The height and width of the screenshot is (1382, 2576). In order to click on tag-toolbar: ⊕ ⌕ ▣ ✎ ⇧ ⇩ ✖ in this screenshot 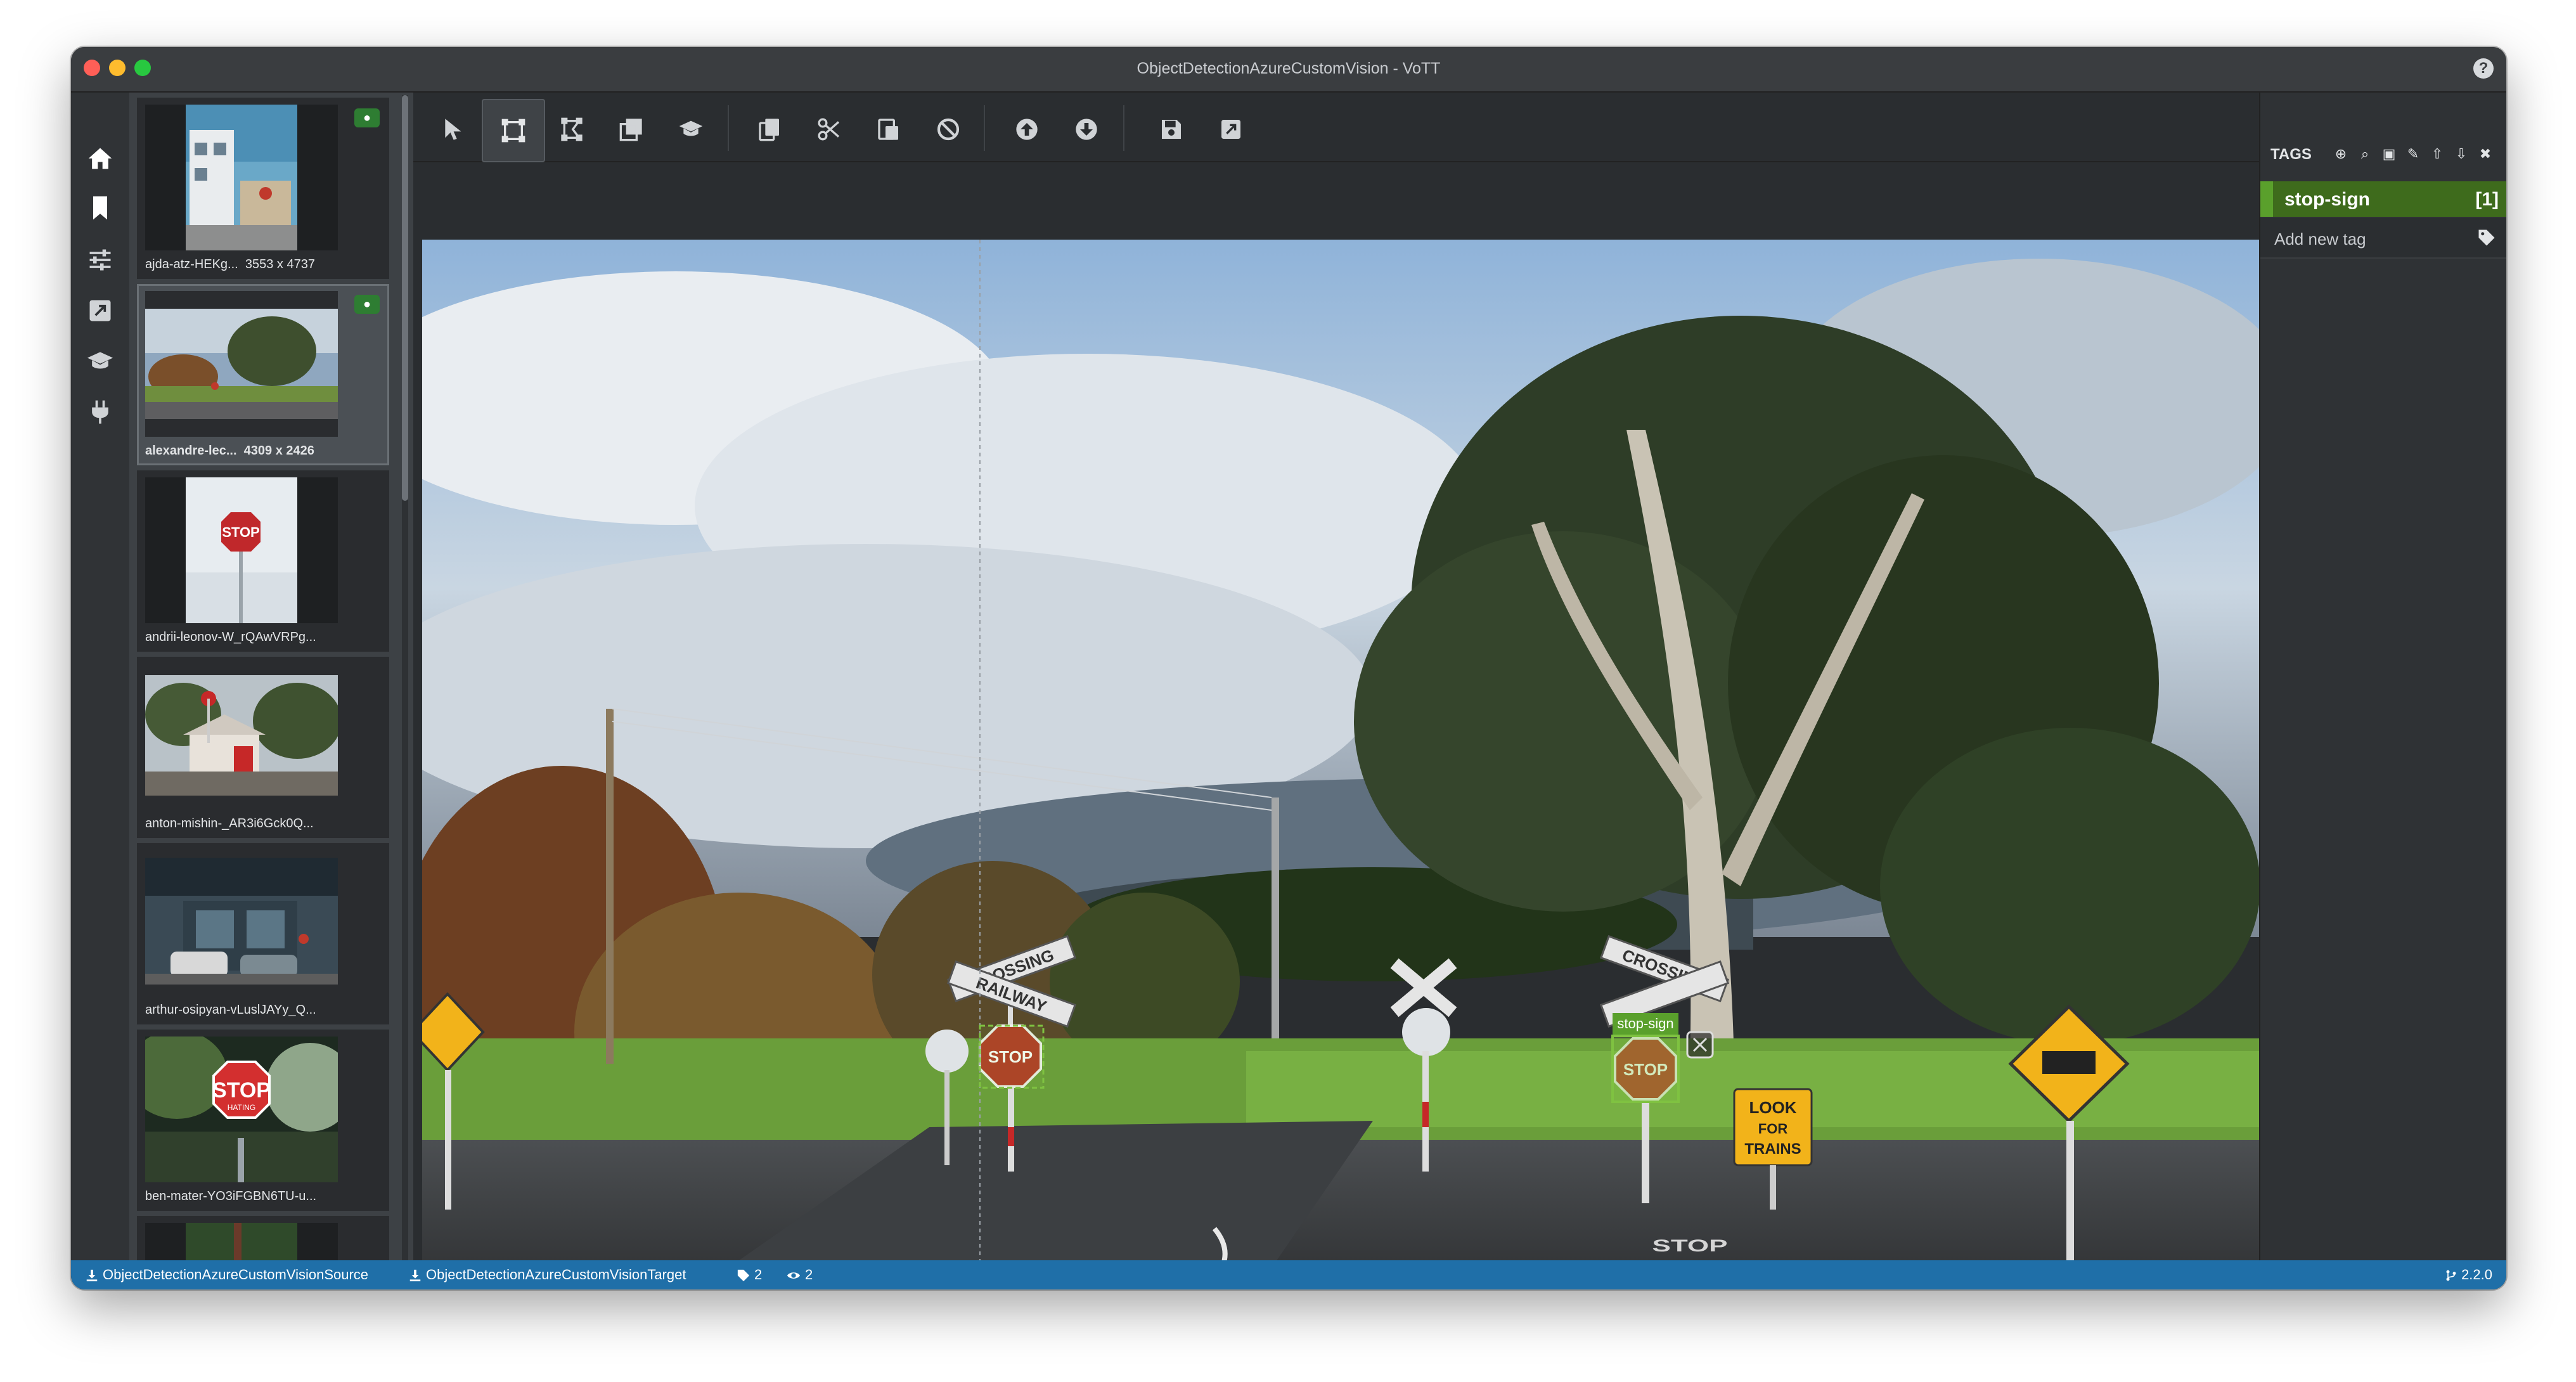, I will do `click(2413, 155)`.